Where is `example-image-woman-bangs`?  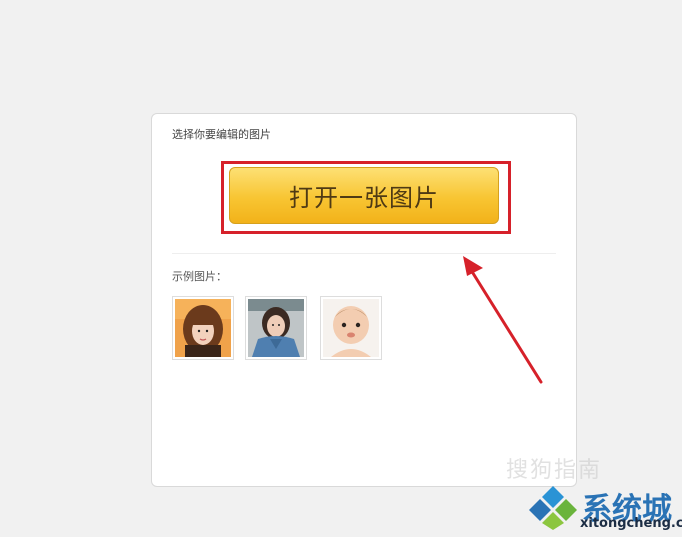
example-image-woman-bangs is located at coordinates (203, 328).